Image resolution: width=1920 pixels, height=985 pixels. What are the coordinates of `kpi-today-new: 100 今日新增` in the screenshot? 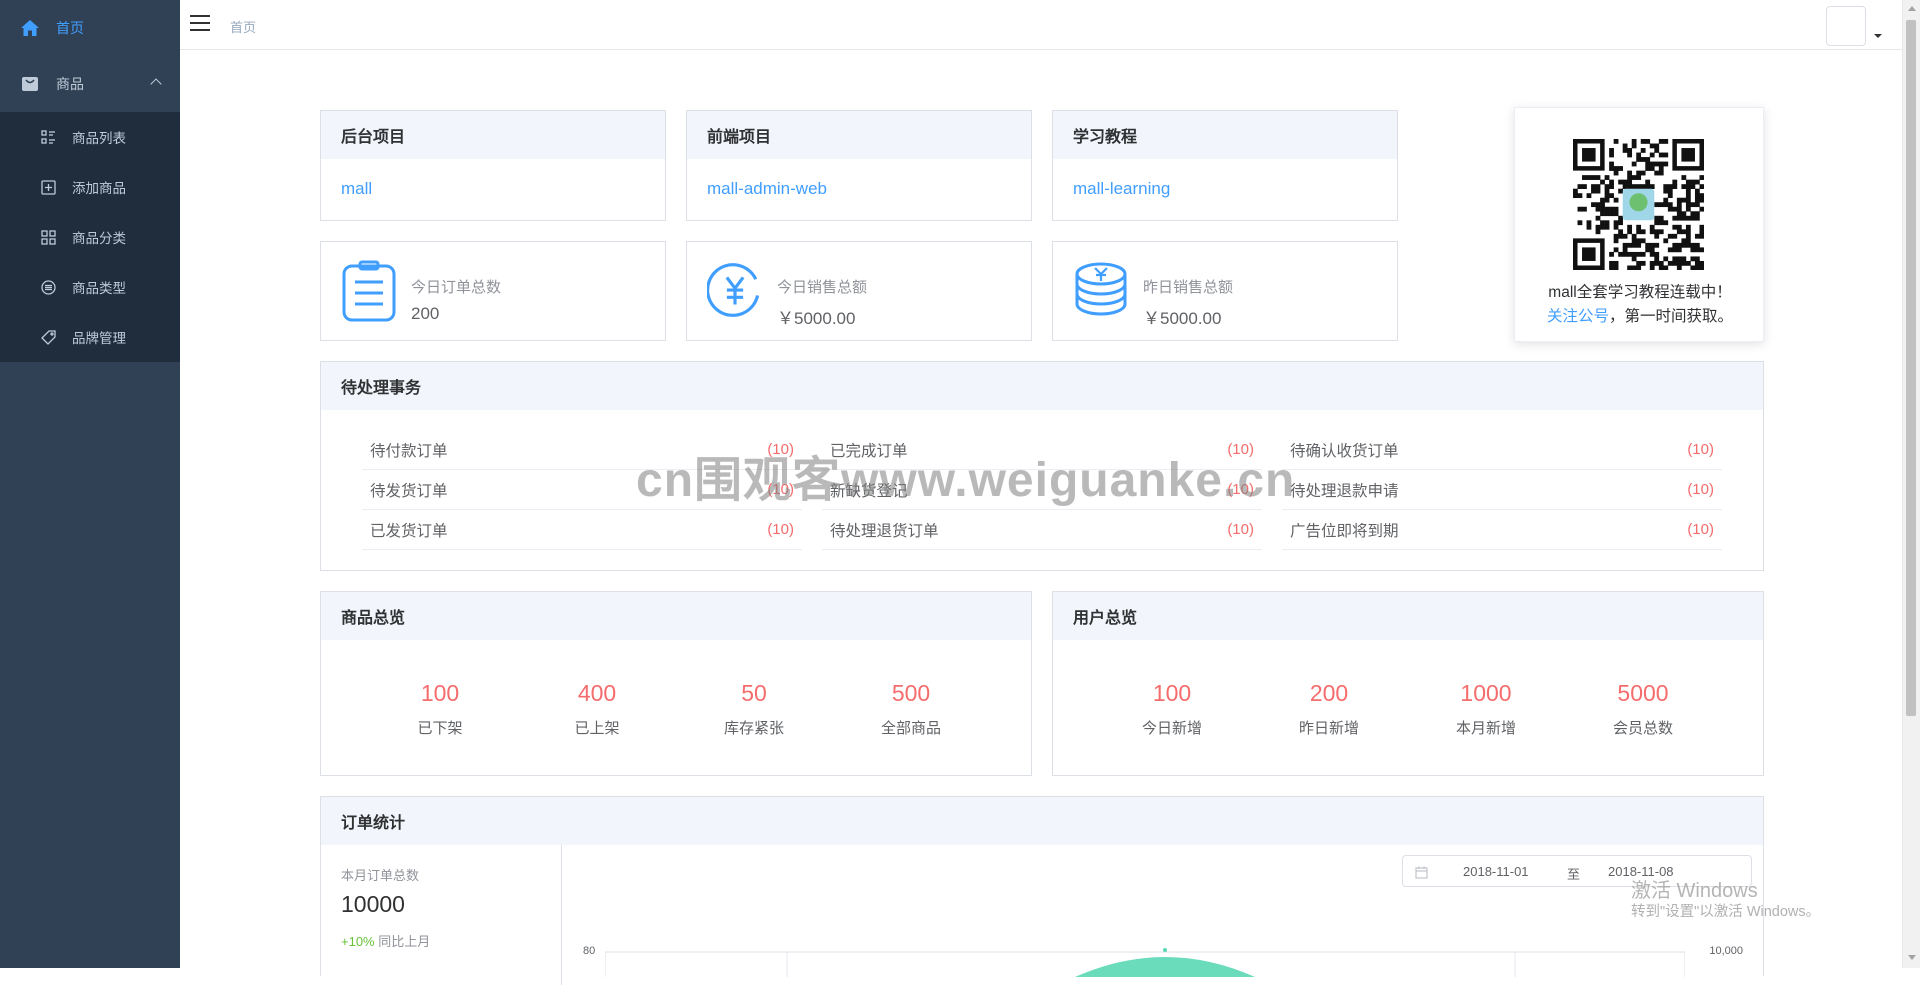 It's located at (1172, 709).